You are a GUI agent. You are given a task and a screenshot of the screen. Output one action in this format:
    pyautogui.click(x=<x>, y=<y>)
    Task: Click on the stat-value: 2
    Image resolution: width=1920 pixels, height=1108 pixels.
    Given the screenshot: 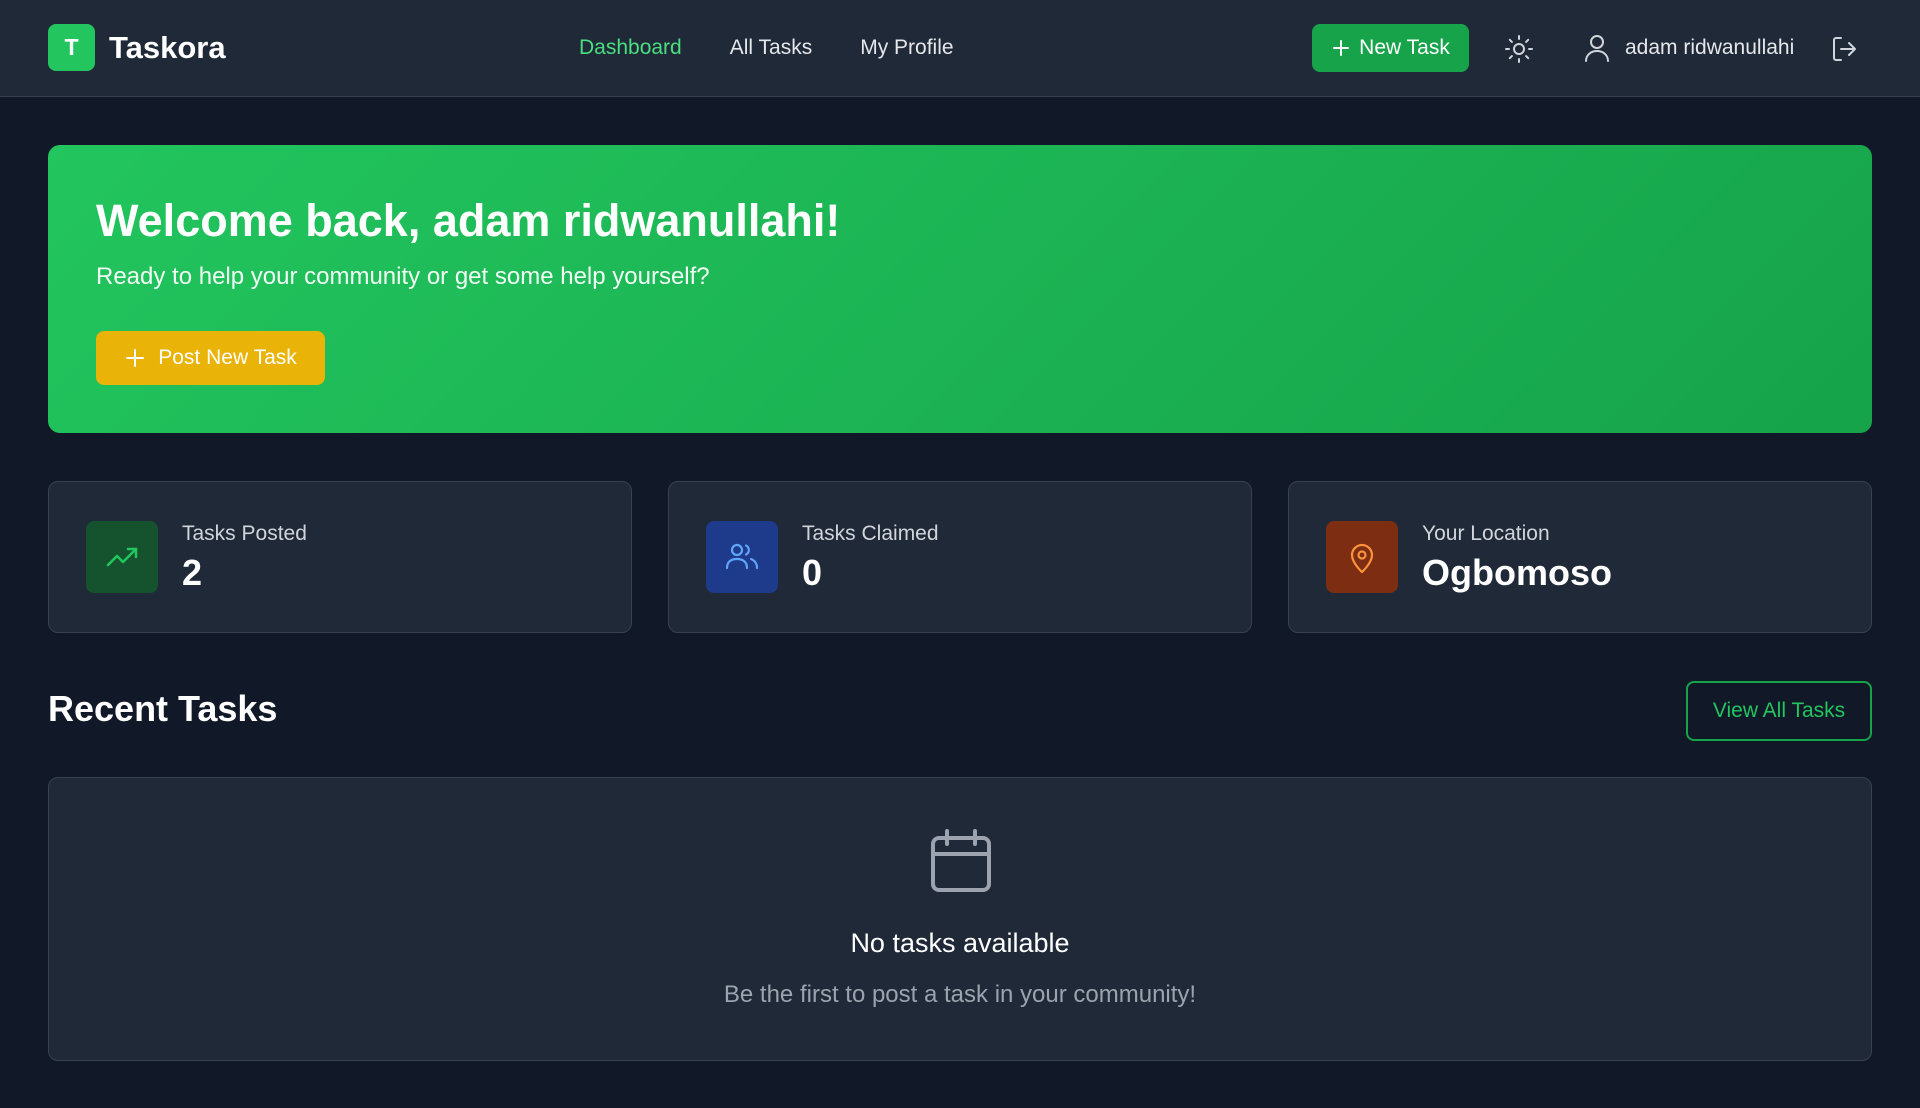 What is the action you would take?
    pyautogui.click(x=192, y=572)
    